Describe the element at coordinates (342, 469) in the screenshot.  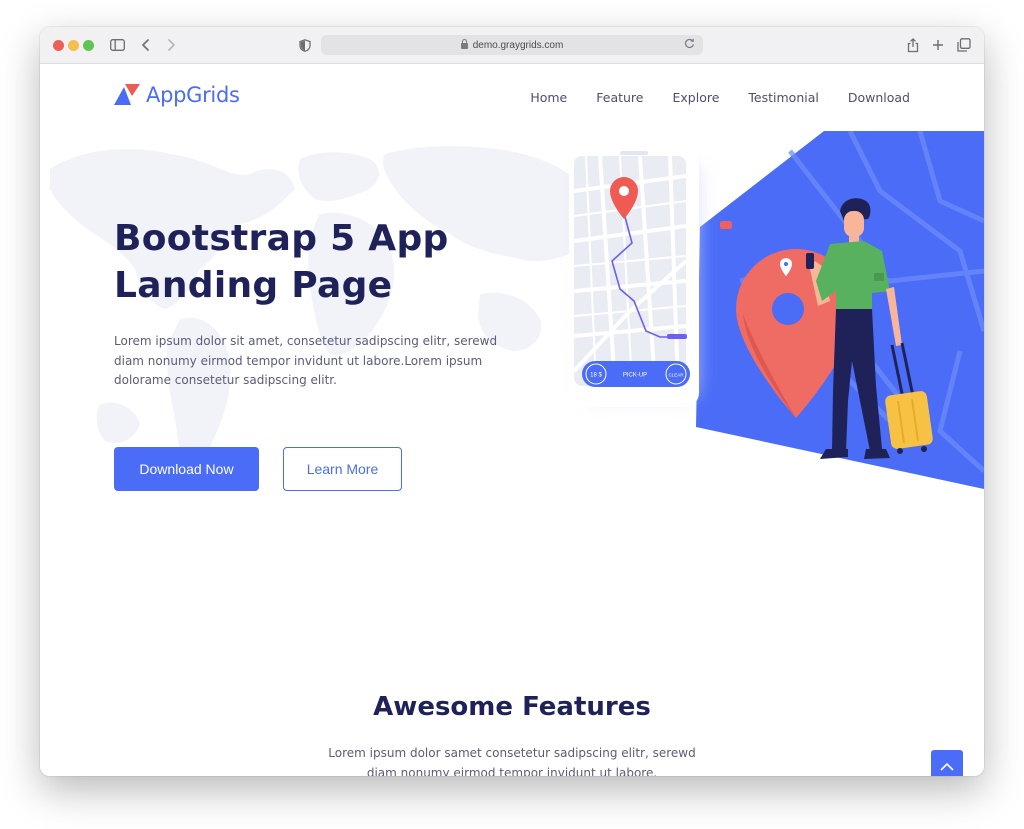
I see `learn-more-button: Learn More` at that location.